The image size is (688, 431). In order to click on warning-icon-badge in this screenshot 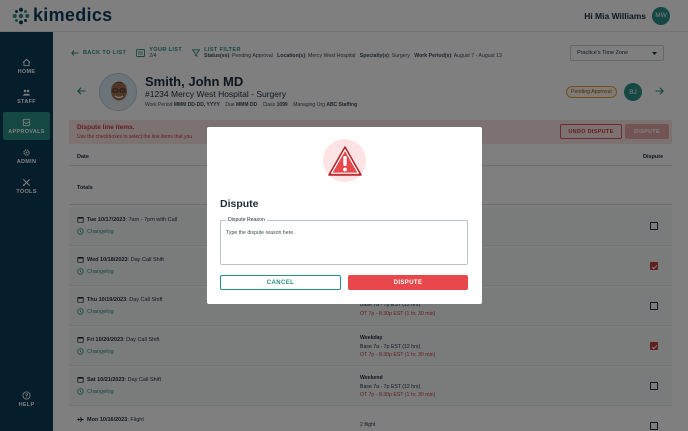, I will do `click(344, 160)`.